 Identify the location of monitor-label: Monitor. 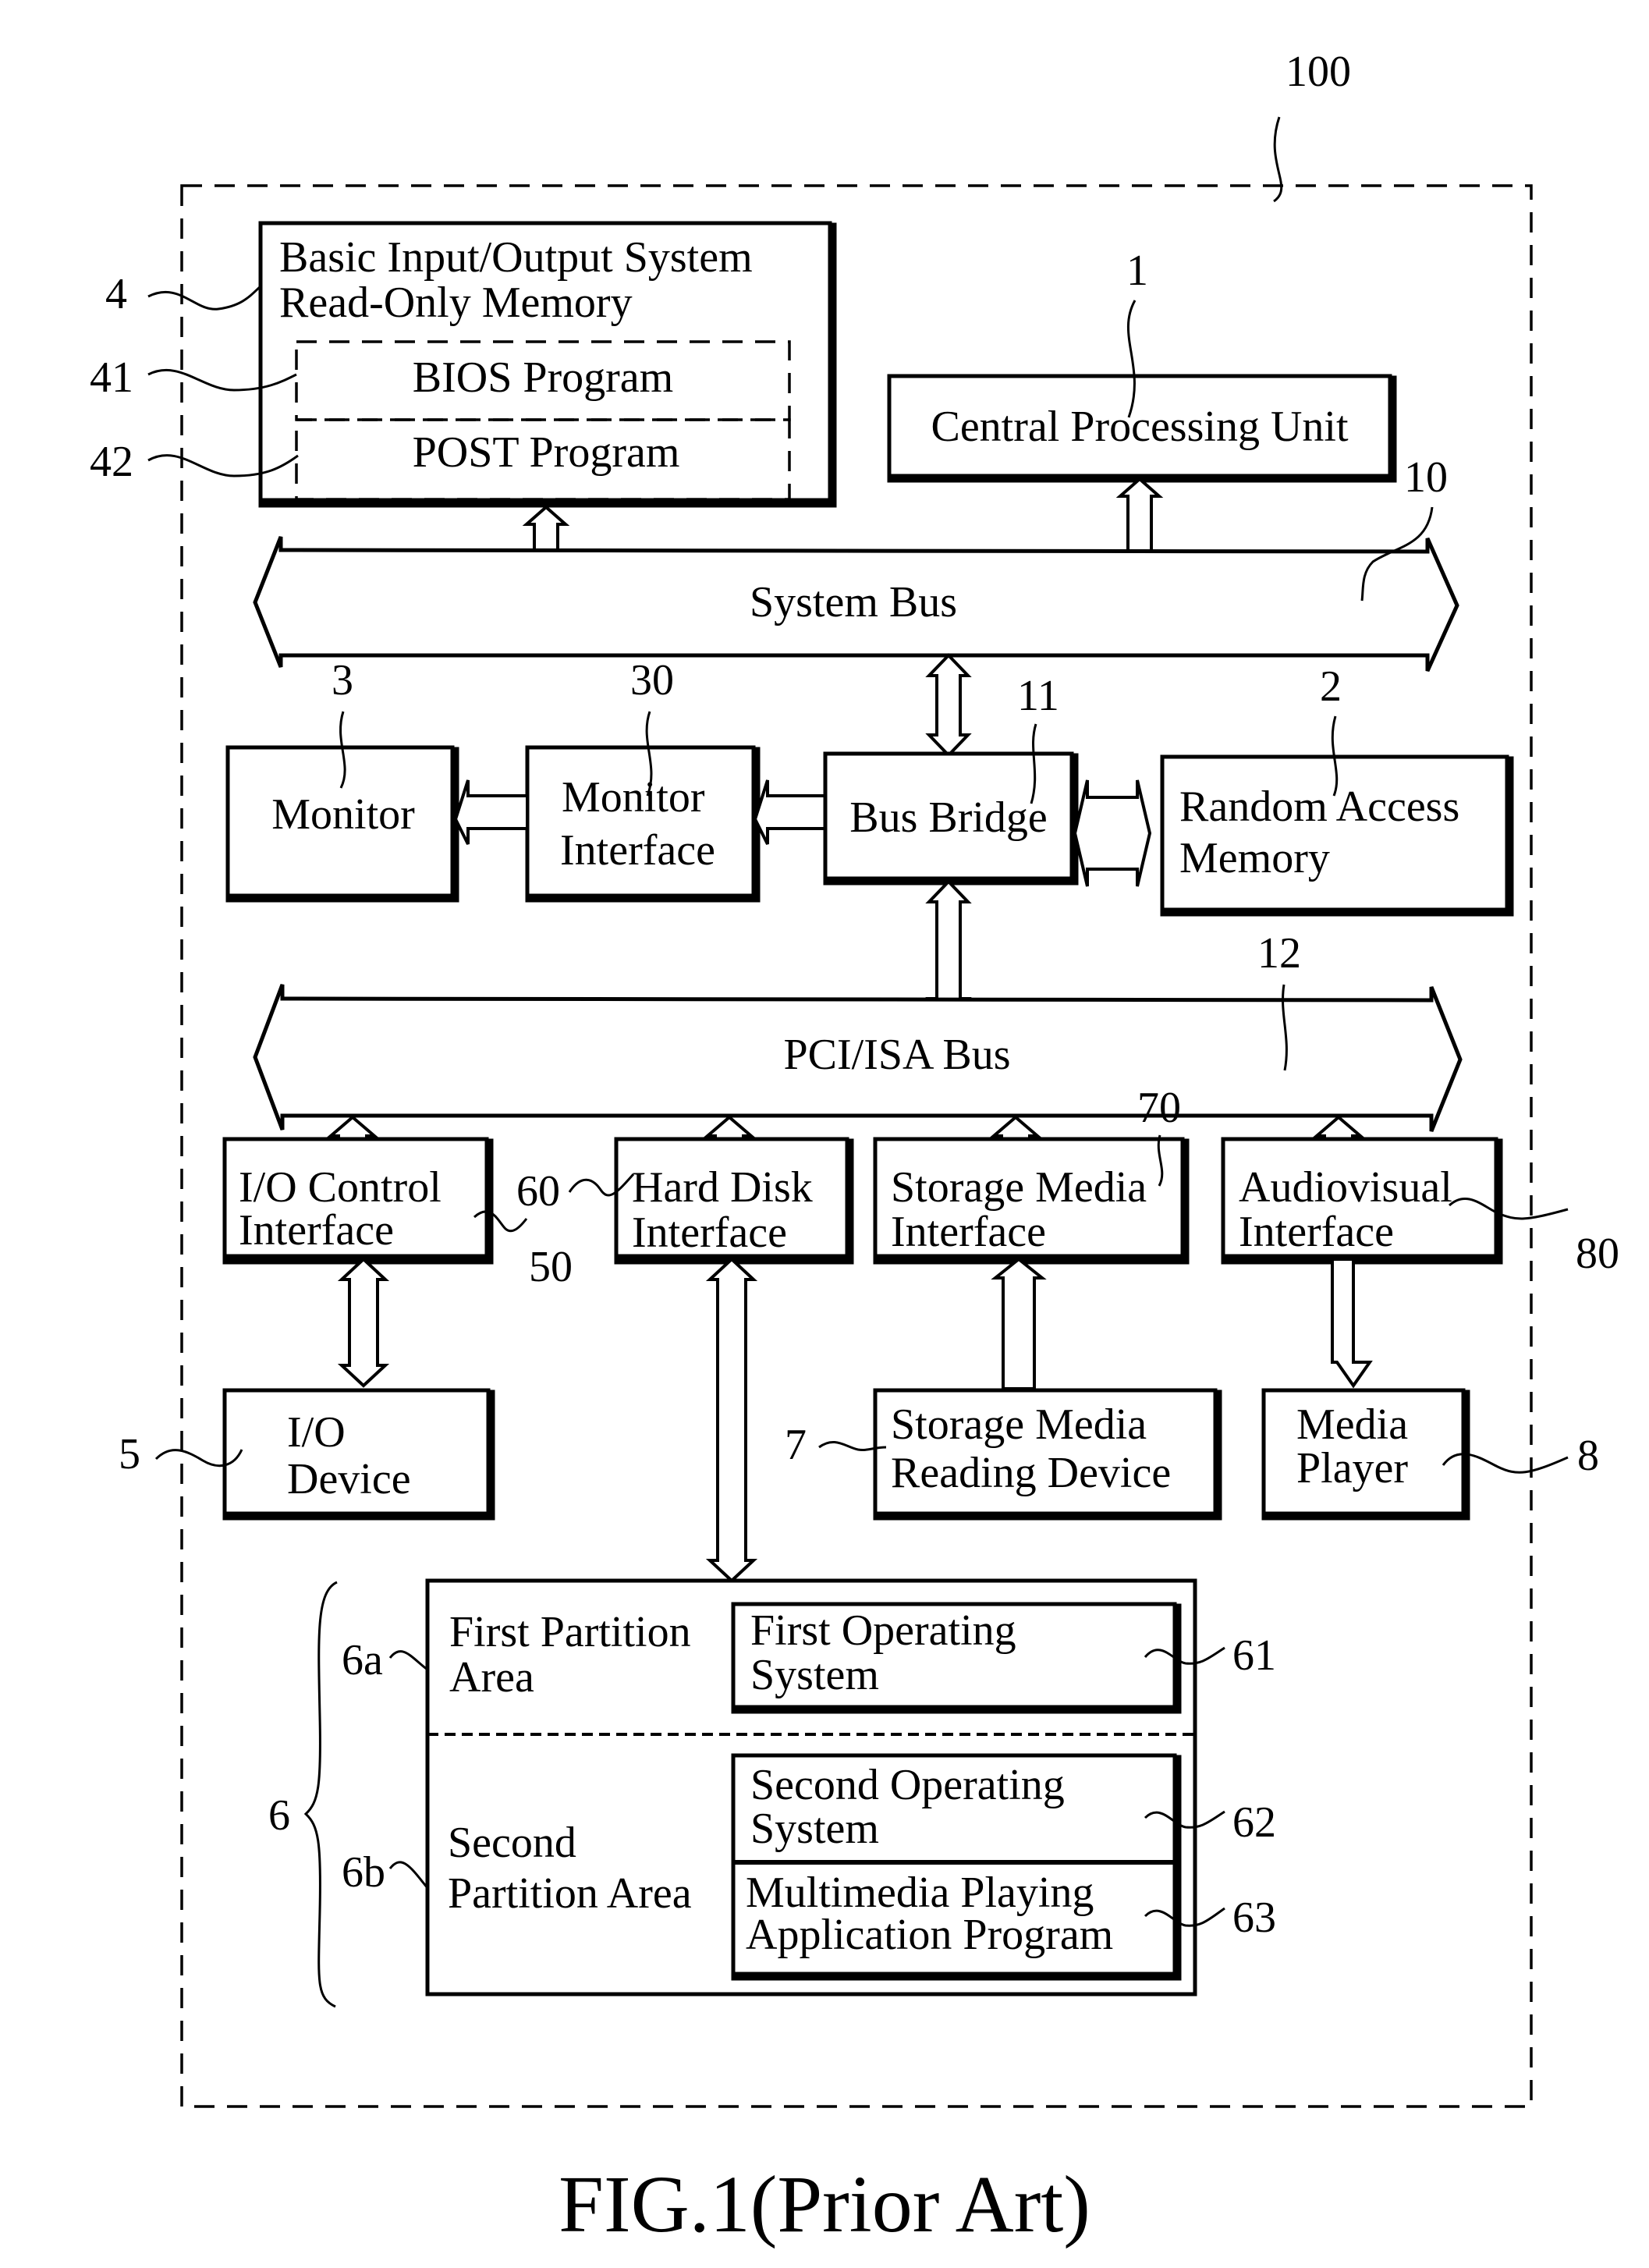
(343, 814).